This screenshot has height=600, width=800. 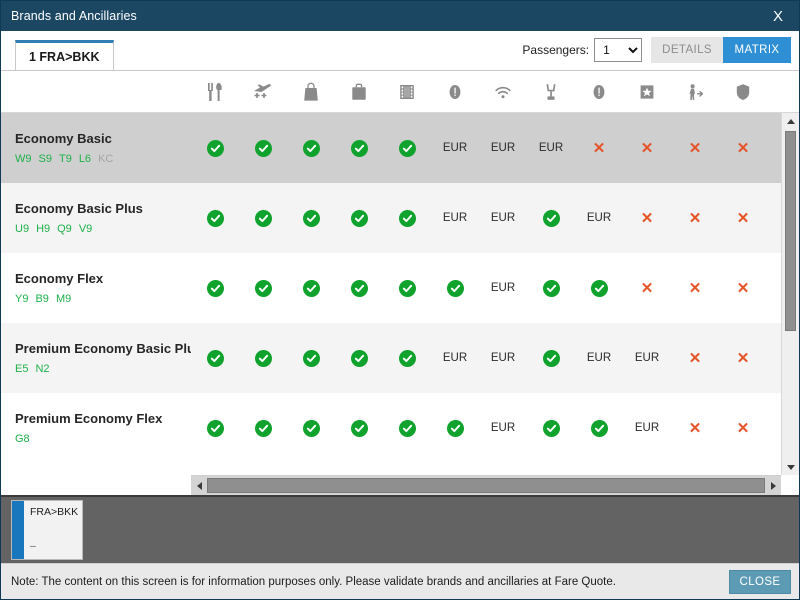 I want to click on star-badge-icon, so click(x=647, y=92).